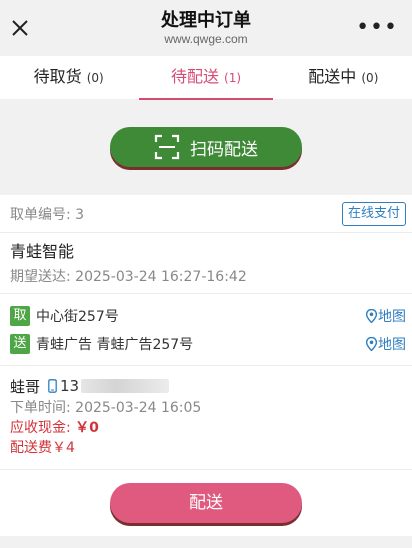  I want to click on pickup-address-row: 取 中心街257号 地图, so click(208, 316).